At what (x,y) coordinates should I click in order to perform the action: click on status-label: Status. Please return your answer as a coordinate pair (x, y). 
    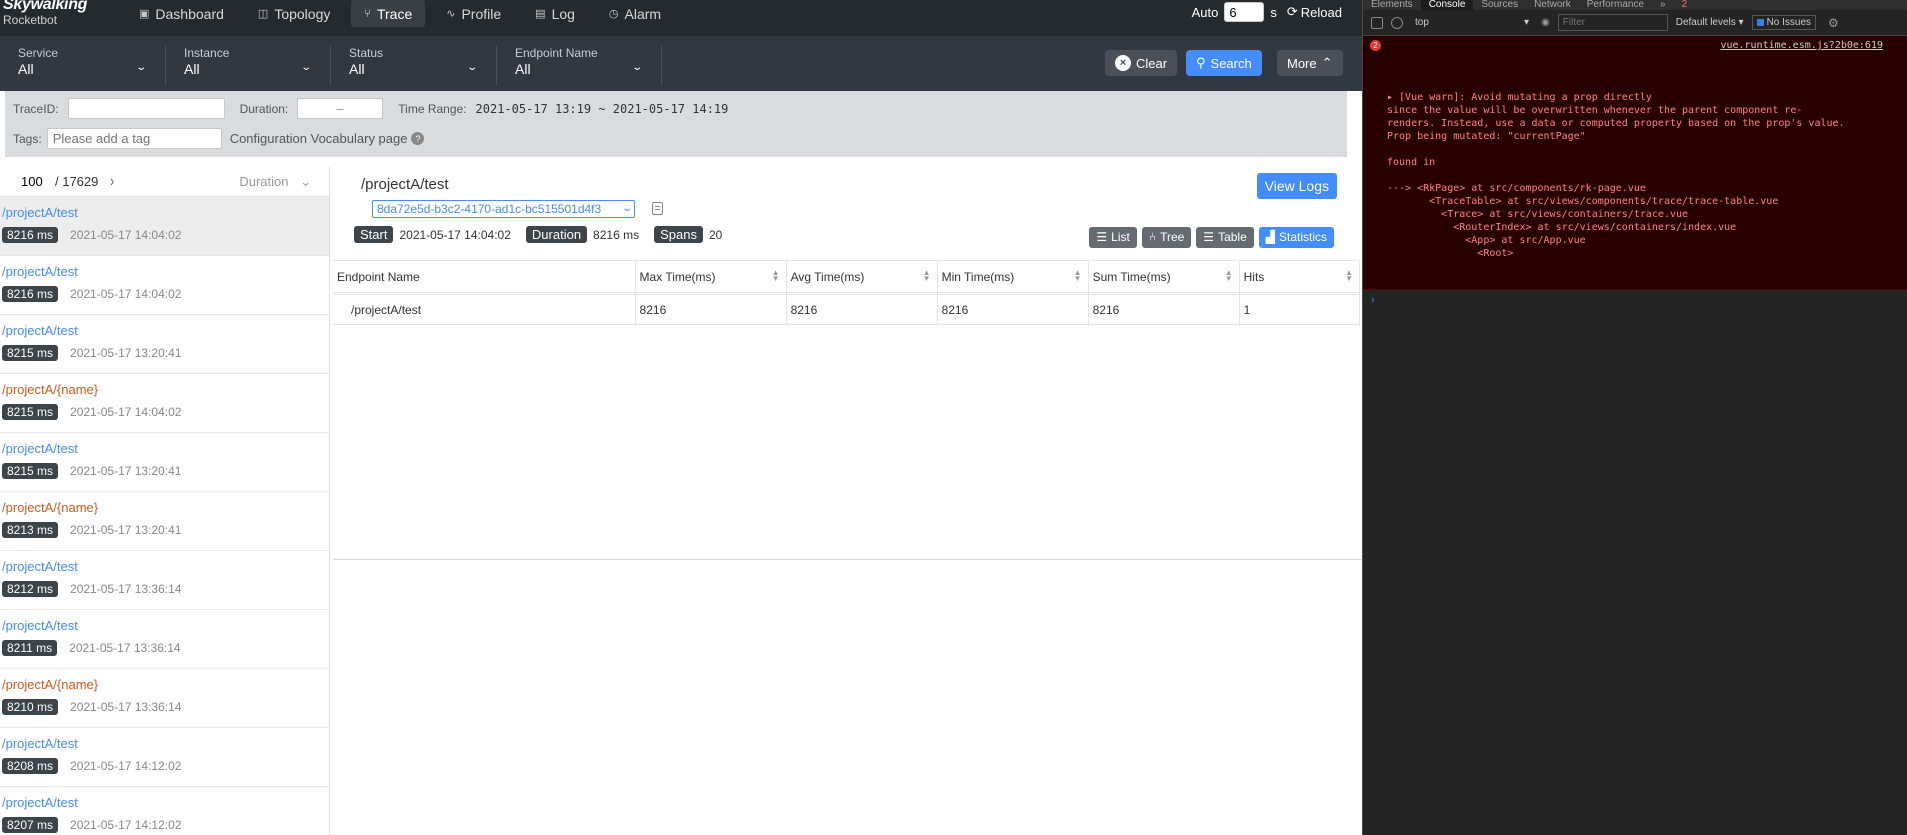
    Looking at the image, I should click on (366, 53).